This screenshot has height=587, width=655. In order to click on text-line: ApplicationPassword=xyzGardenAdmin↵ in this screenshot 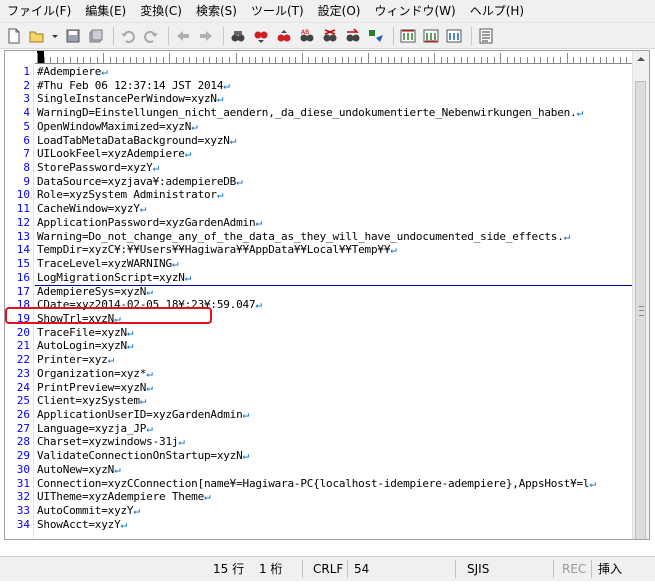, I will do `click(149, 223)`.